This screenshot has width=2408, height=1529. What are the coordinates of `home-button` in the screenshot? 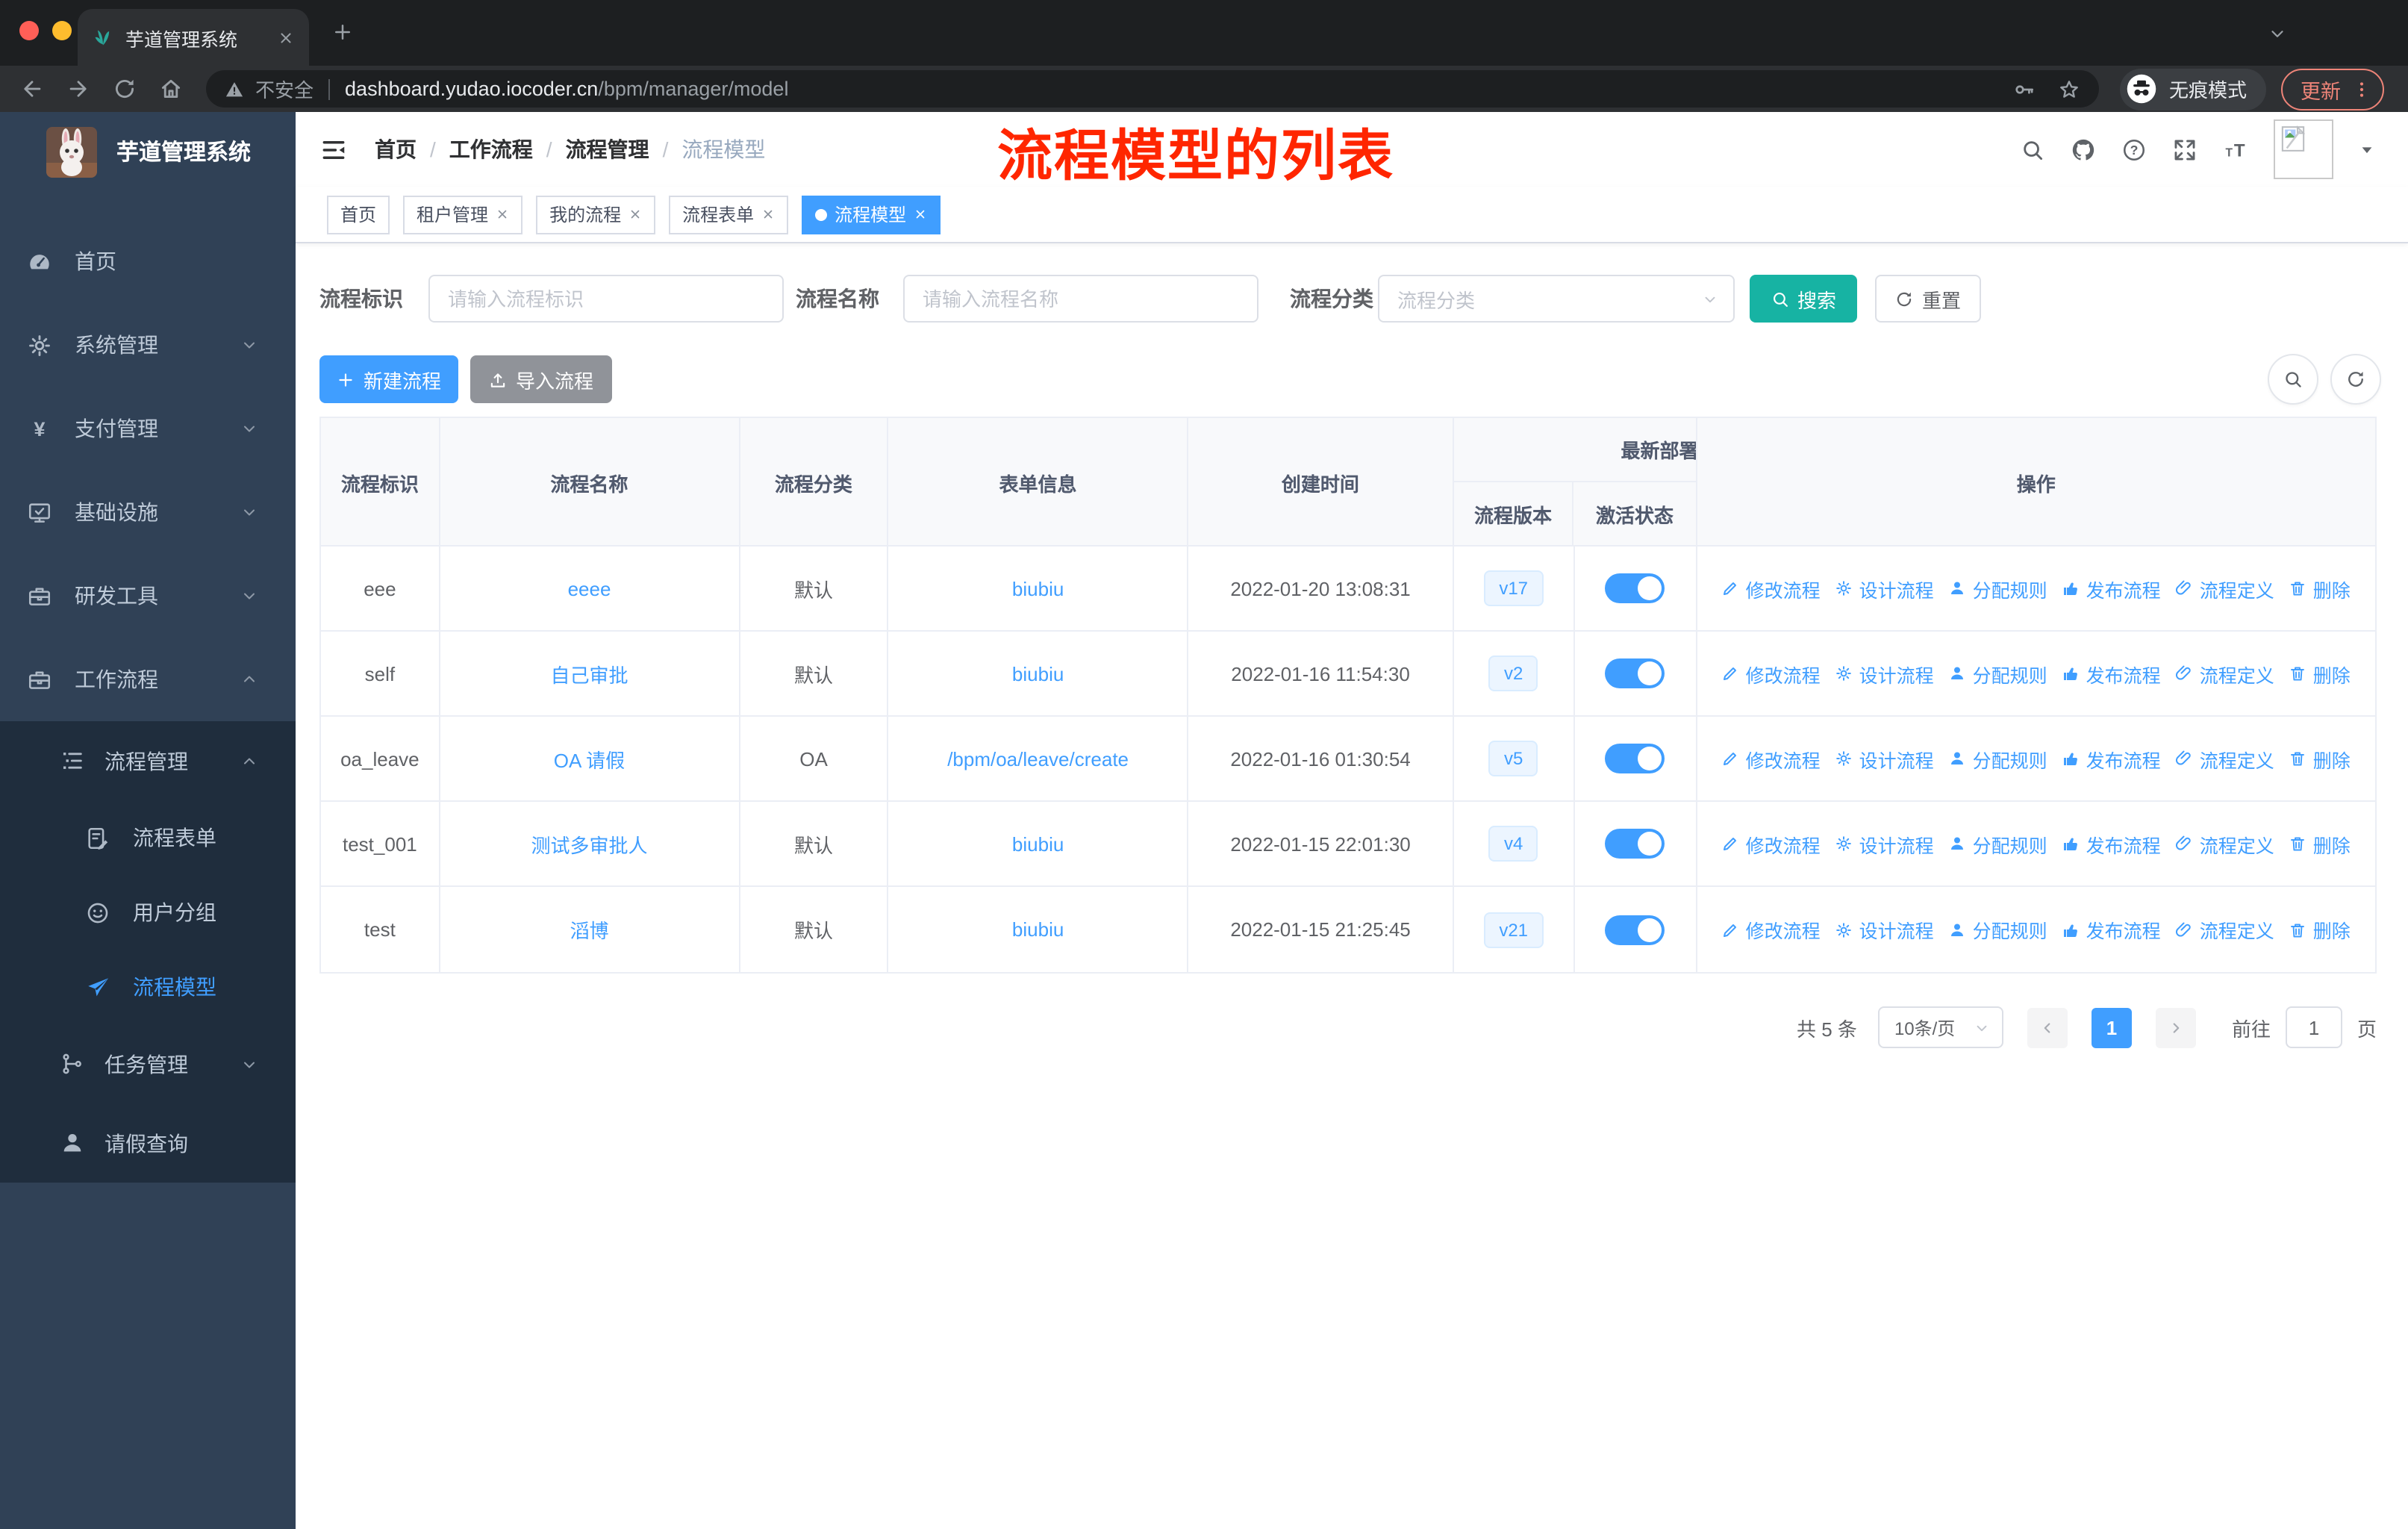 It's located at (171, 89).